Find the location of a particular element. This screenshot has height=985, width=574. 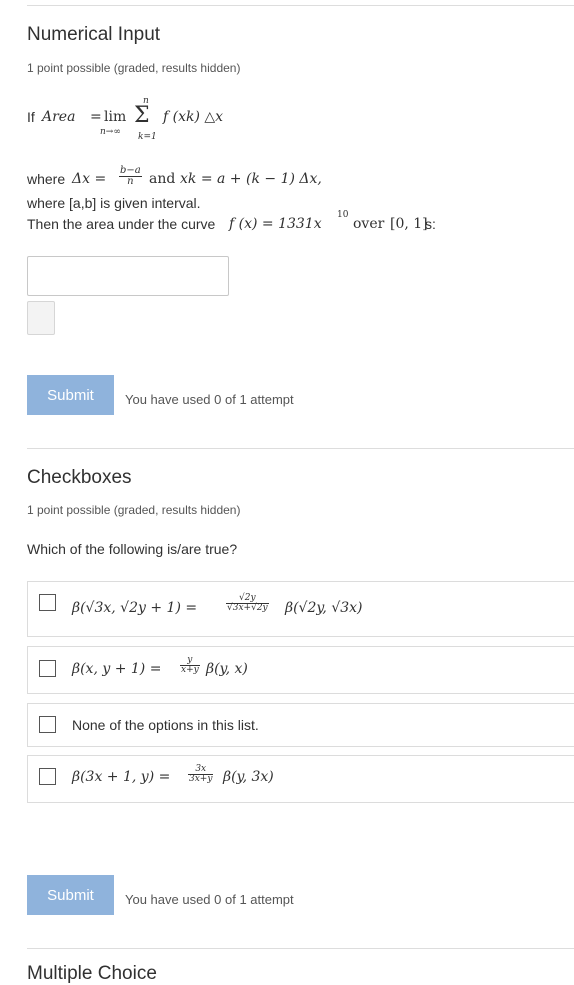

option-text: None of the options in this list. is located at coordinates (165, 725).